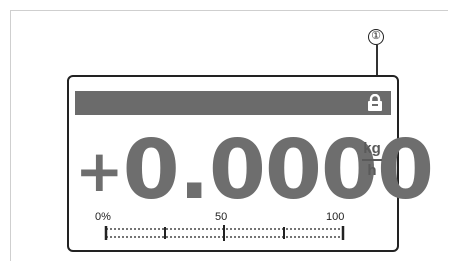 The height and width of the screenshot is (269, 458). Describe the element at coordinates (372, 148) in the screenshot. I see `unit-numerator: kg` at that location.